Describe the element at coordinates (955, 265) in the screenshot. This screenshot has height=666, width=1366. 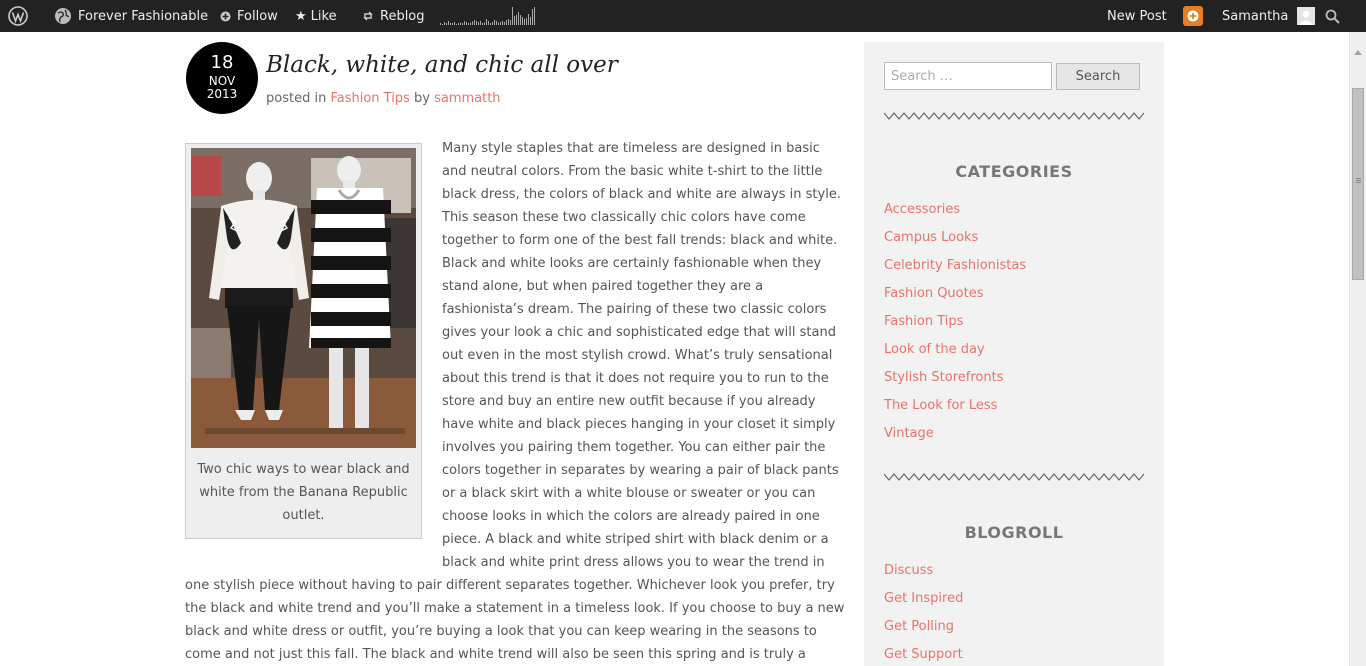
I see `category-link: Celebrity Fashionistas` at that location.